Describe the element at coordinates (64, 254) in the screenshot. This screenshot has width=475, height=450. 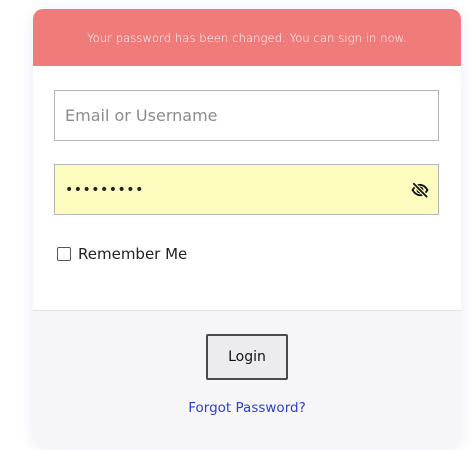
I see `remember-me-checkbox` at that location.